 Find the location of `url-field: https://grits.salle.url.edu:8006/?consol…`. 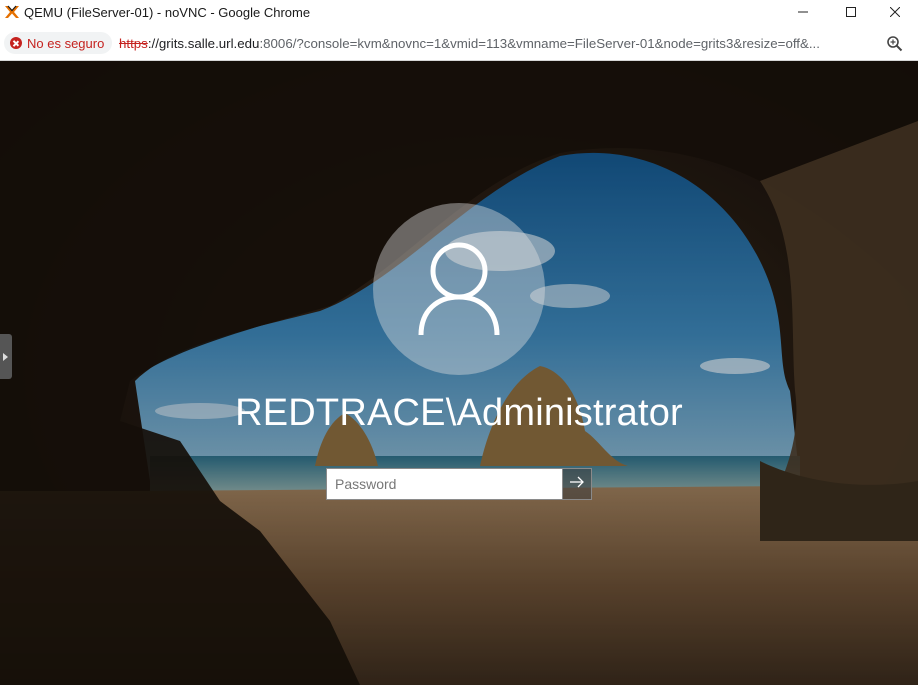

url-field: https://grits.salle.url.edu:8006/?consol… is located at coordinates (499, 43).